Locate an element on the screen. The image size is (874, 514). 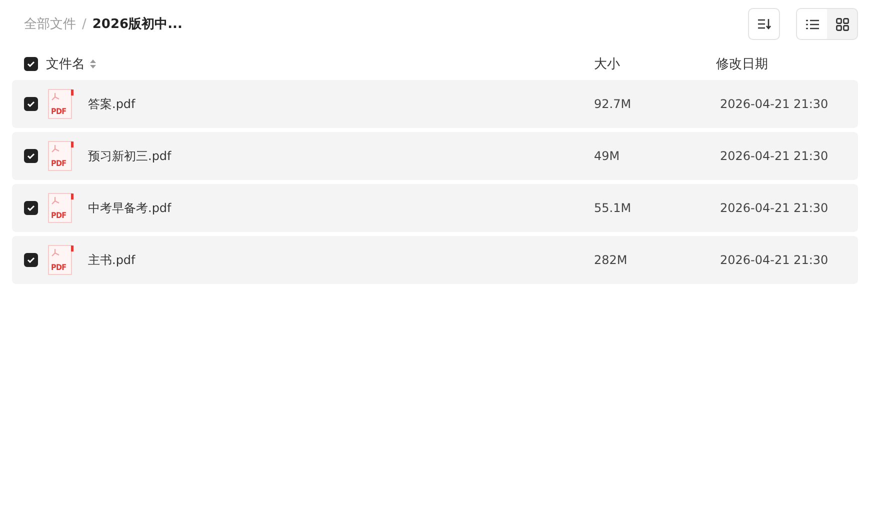
sort-button is located at coordinates (764, 24).